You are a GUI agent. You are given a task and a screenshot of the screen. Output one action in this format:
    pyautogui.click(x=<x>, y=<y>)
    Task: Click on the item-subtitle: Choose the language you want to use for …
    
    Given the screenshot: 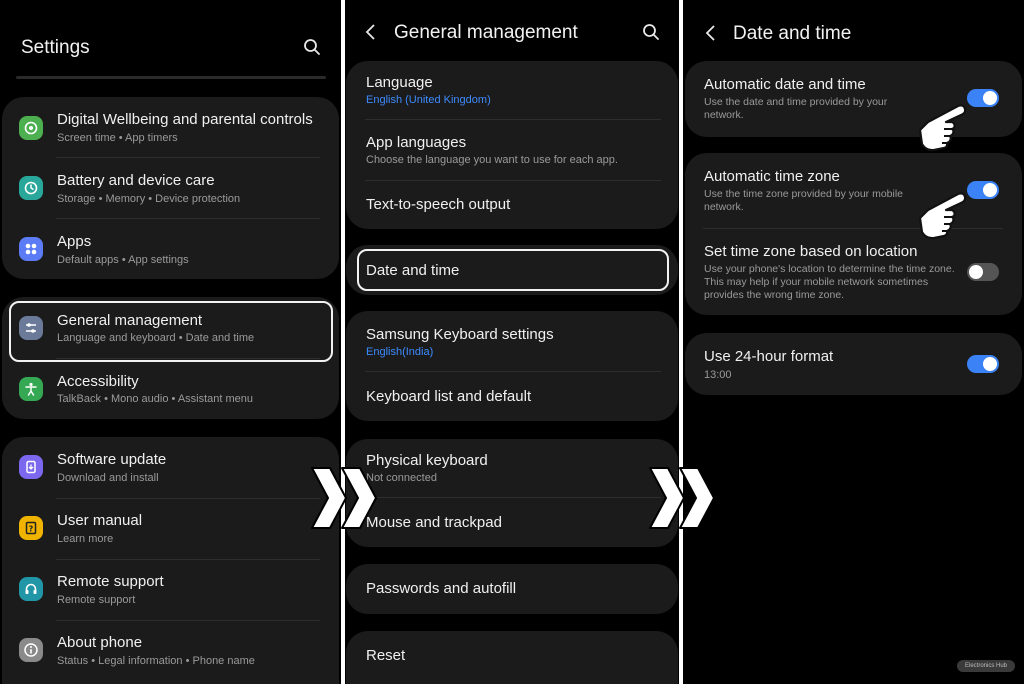 What is the action you would take?
    pyautogui.click(x=492, y=160)
    